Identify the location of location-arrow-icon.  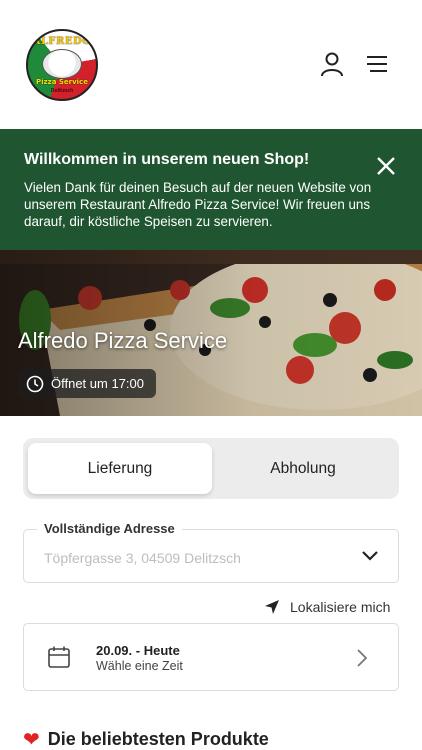
(272, 607).